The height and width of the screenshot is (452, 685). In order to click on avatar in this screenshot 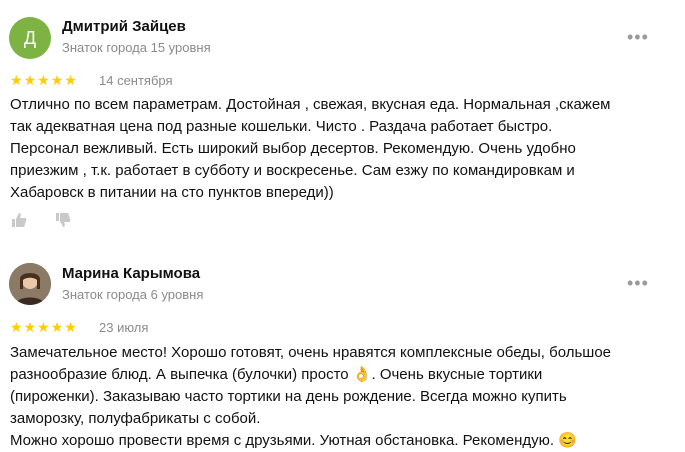, I will do `click(30, 284)`.